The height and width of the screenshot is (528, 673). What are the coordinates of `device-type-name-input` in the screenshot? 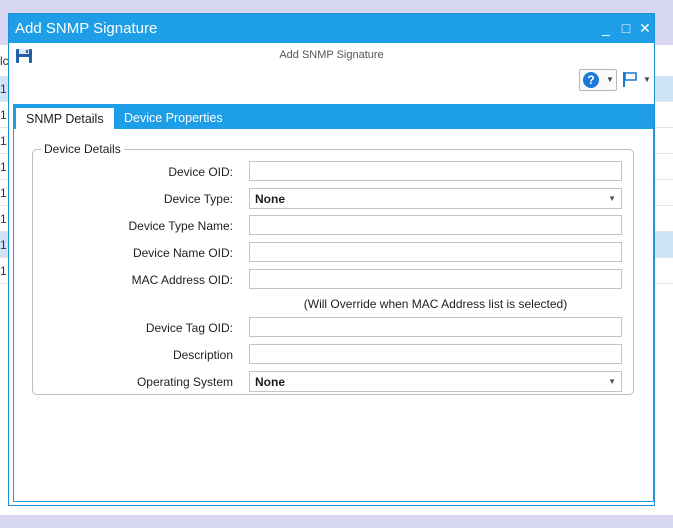 It's located at (435, 225).